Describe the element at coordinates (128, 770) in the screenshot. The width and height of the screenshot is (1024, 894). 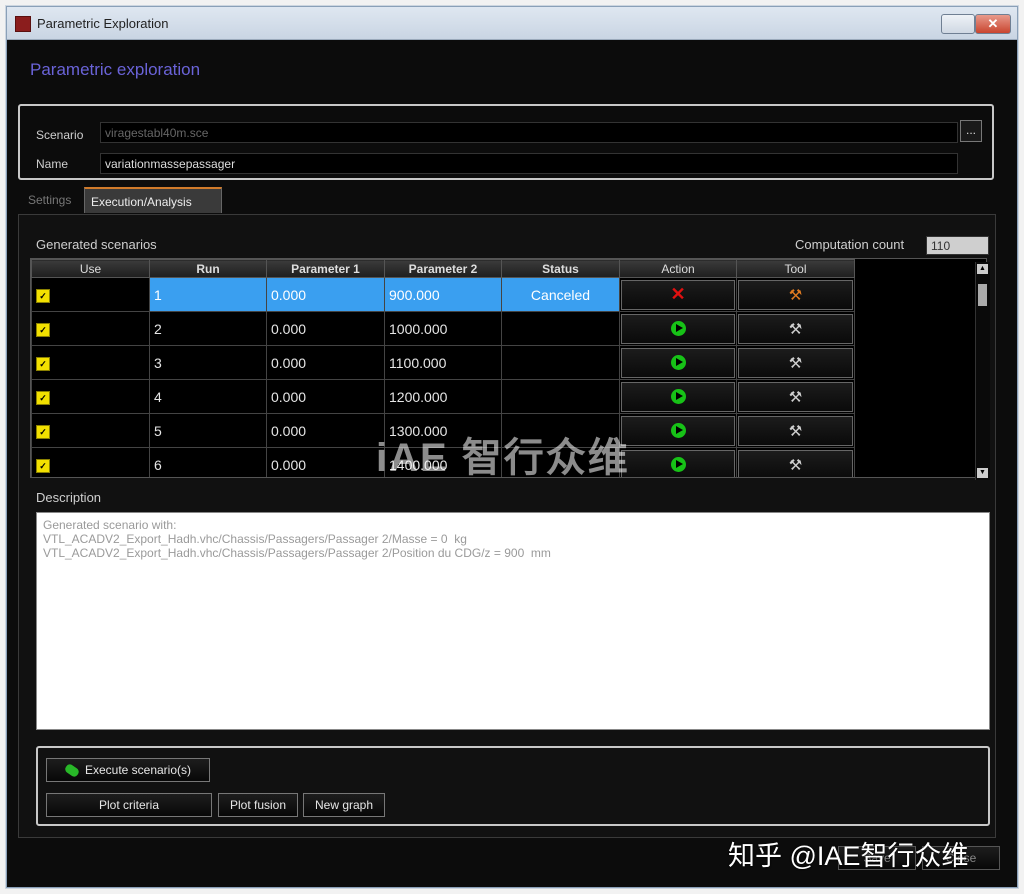
I see `execute-scenarios-button: Execute scenario(s)` at that location.